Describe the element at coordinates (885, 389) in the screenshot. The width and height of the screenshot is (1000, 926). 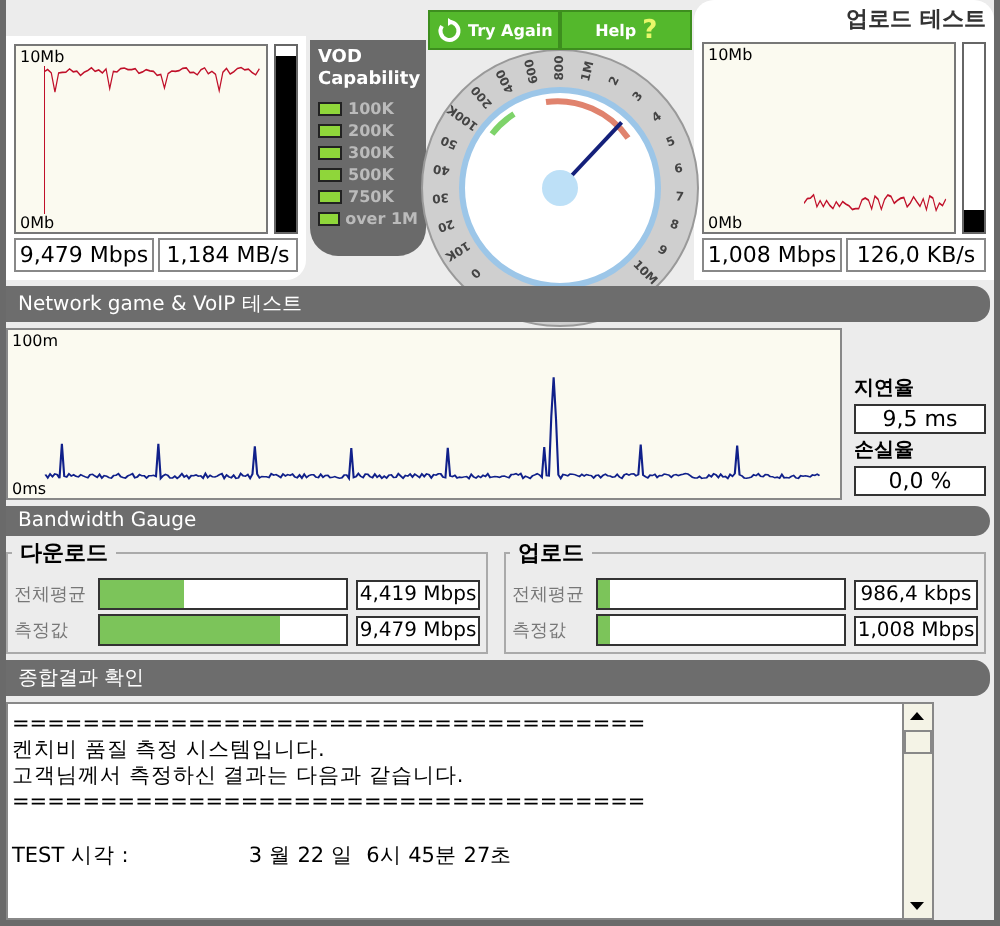
I see `latency-label: 지연율` at that location.